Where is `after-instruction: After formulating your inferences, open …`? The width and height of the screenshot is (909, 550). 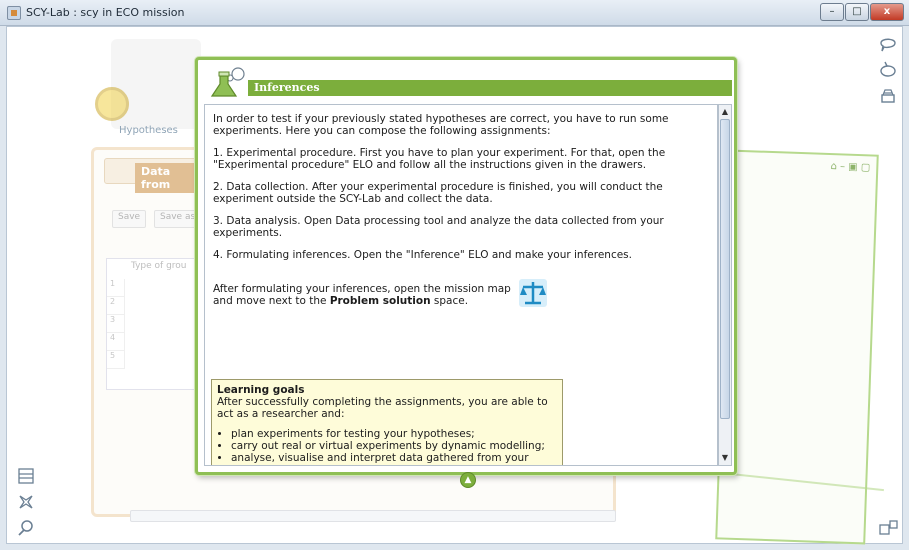 after-instruction: After formulating your inferences, open … is located at coordinates (380, 293).